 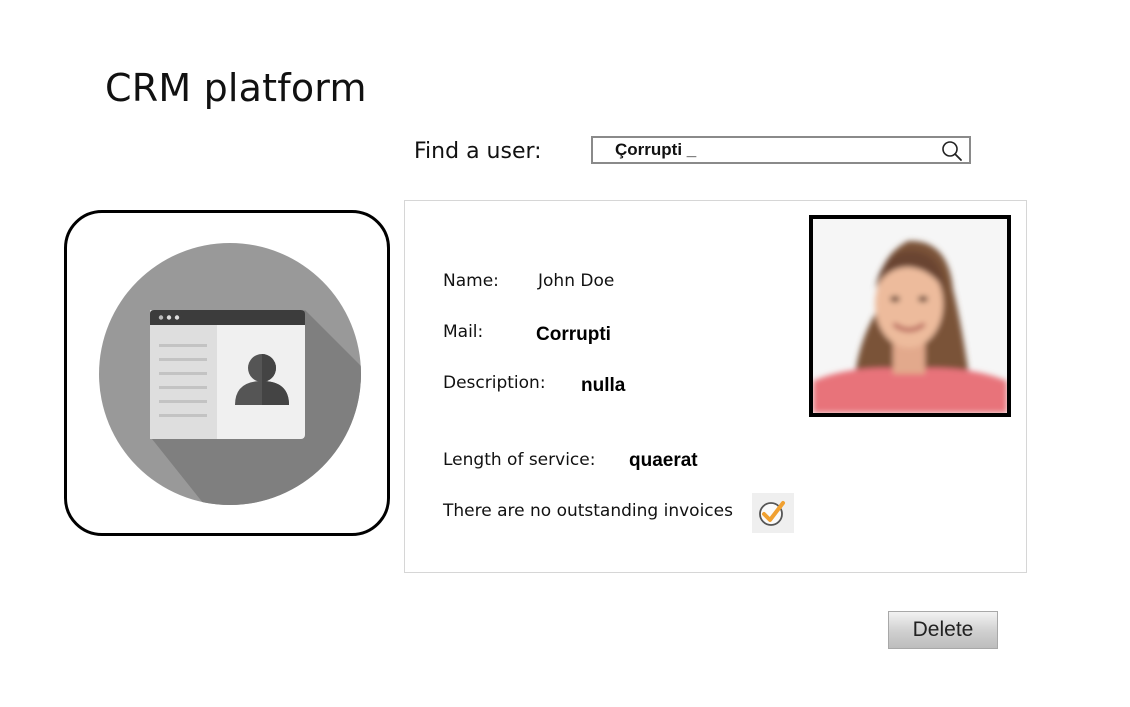 What do you see at coordinates (463, 332) in the screenshot?
I see `mail-label: Mail:` at bounding box center [463, 332].